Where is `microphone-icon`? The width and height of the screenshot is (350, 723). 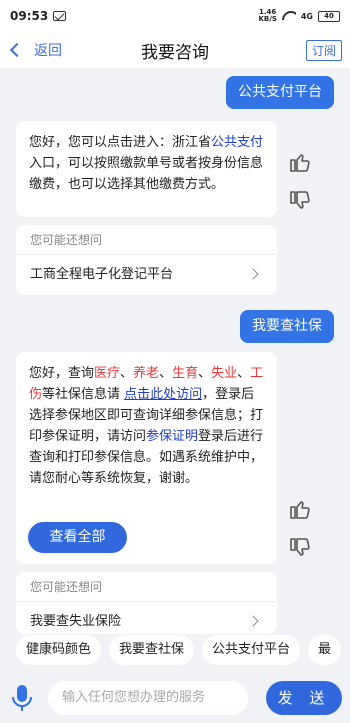
microphone-icon is located at coordinates (22, 698).